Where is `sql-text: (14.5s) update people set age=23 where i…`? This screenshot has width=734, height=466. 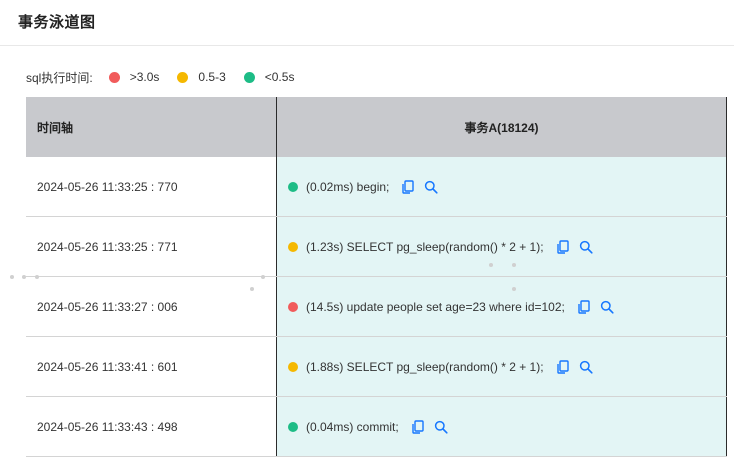 sql-text: (14.5s) update people set age=23 where i… is located at coordinates (435, 306).